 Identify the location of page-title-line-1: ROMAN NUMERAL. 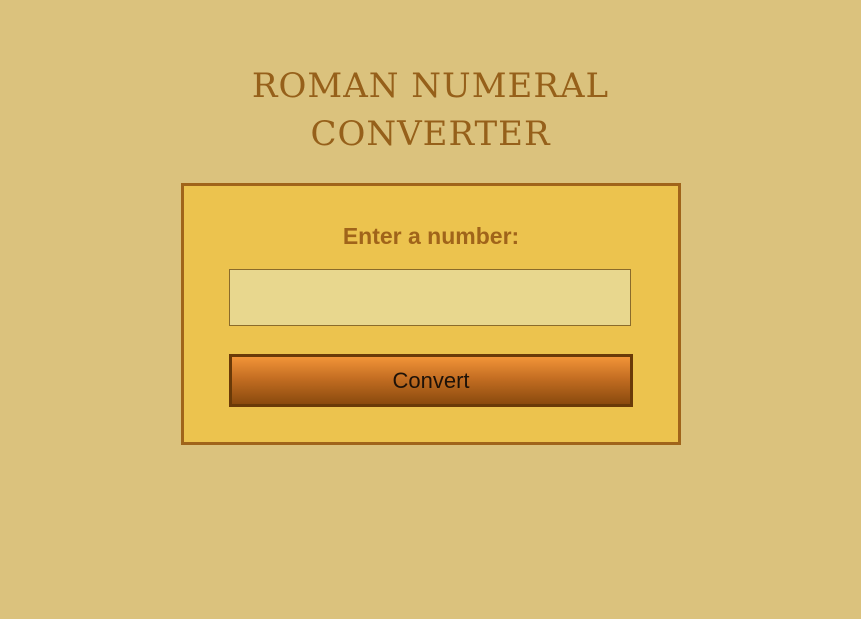
(430, 86).